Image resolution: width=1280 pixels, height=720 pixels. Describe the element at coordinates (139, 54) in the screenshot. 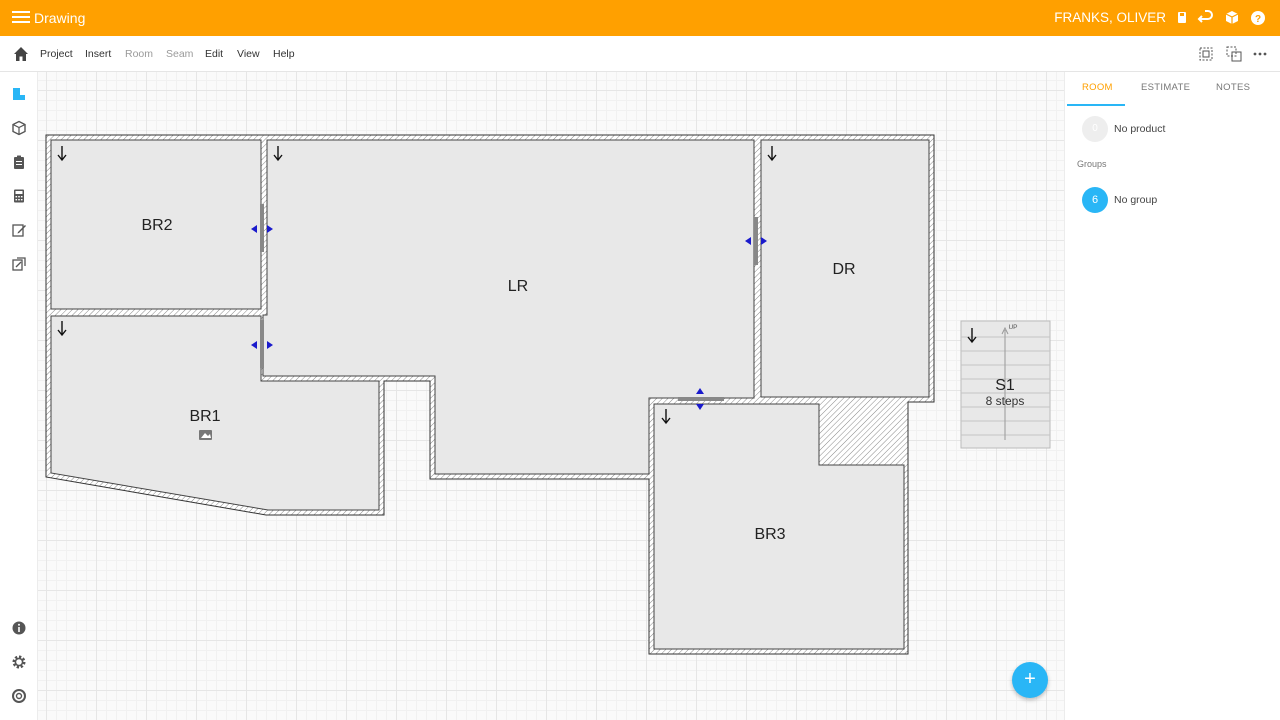

I see `menu-room: Room` at that location.